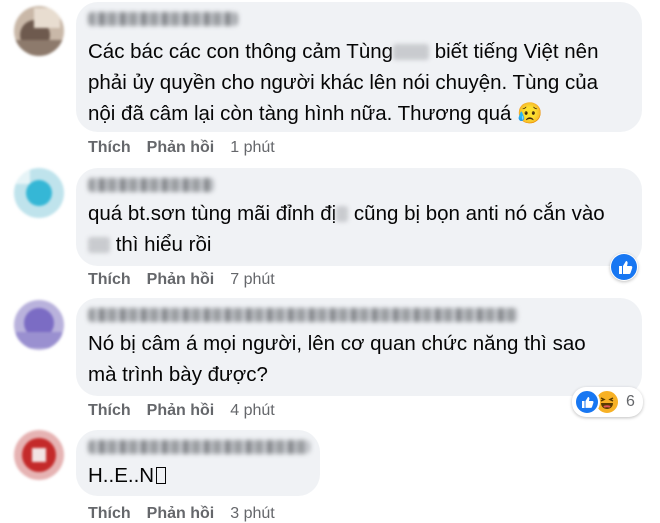  I want to click on comment-actions: Thích Phản hồi 1 phút, so click(181, 148).